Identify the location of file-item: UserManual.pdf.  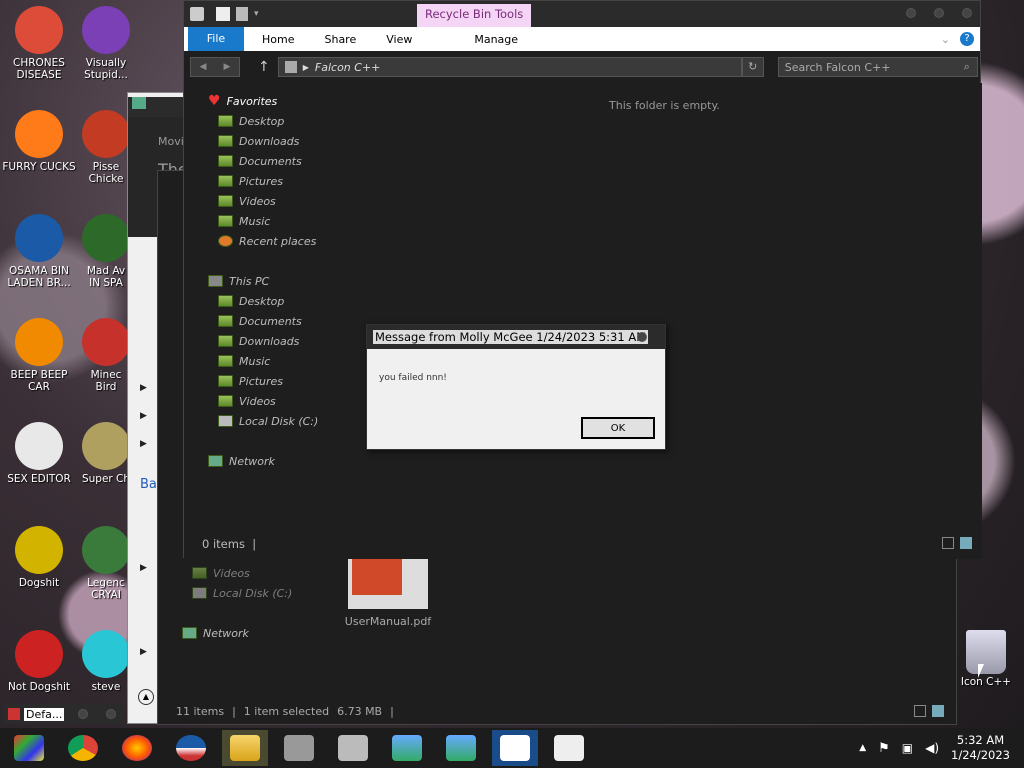
(388, 589).